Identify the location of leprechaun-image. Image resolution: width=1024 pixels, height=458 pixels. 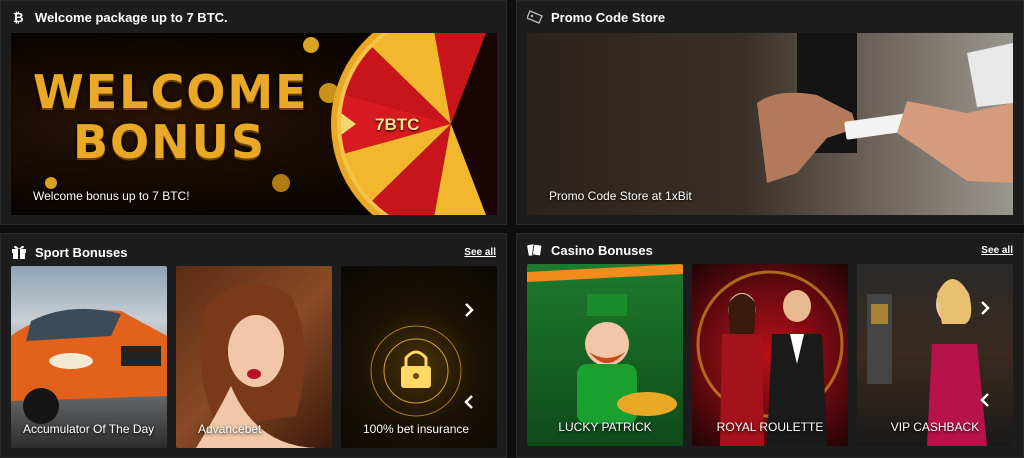
(605, 344).